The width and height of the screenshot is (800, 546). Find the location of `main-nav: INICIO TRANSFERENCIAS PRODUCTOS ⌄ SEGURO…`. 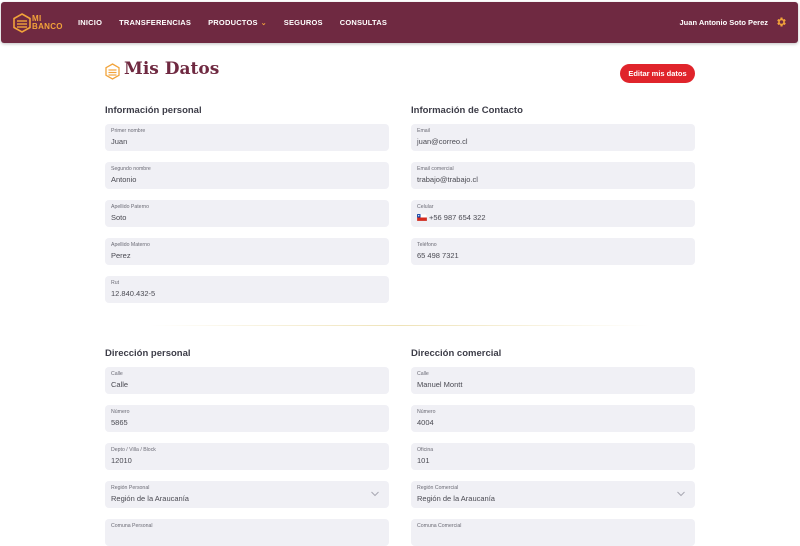

main-nav: INICIO TRANSFERENCIAS PRODUCTOS ⌄ SEGURO… is located at coordinates (241, 22).